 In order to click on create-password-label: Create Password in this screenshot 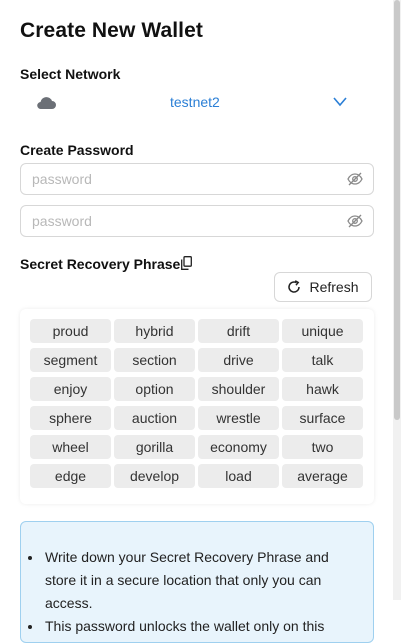, I will do `click(77, 150)`.